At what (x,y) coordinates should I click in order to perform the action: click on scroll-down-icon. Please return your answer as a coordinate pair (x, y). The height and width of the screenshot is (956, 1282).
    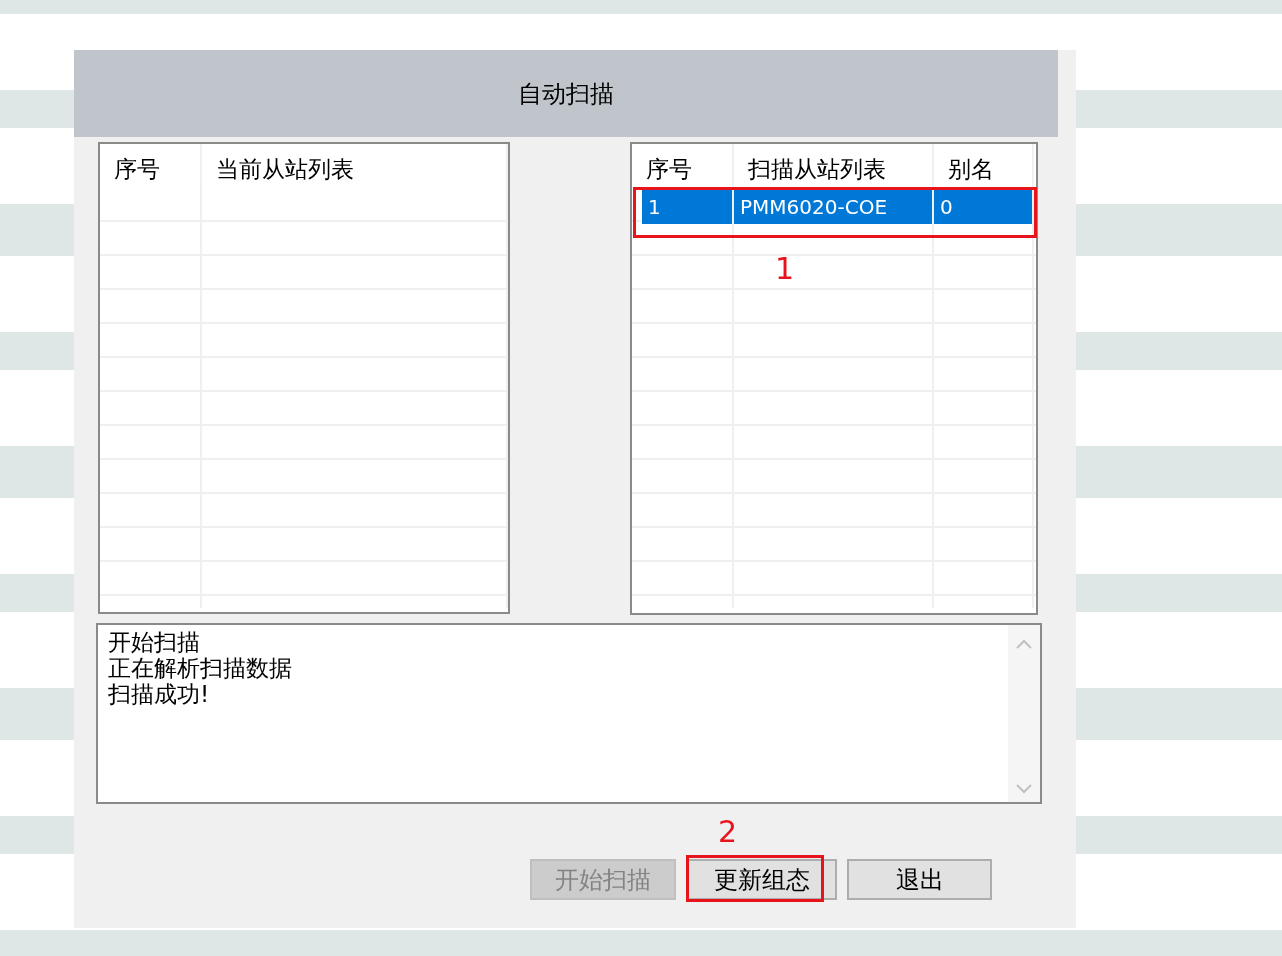
    Looking at the image, I should click on (1024, 789).